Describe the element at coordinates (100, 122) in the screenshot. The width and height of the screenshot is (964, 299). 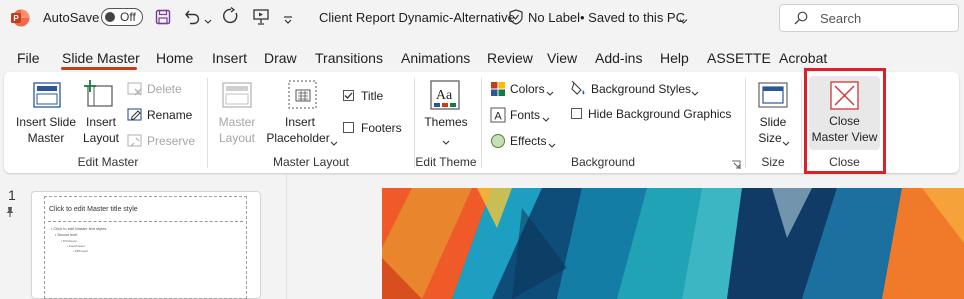
I see `insert-layout-label-1: Insert` at that location.